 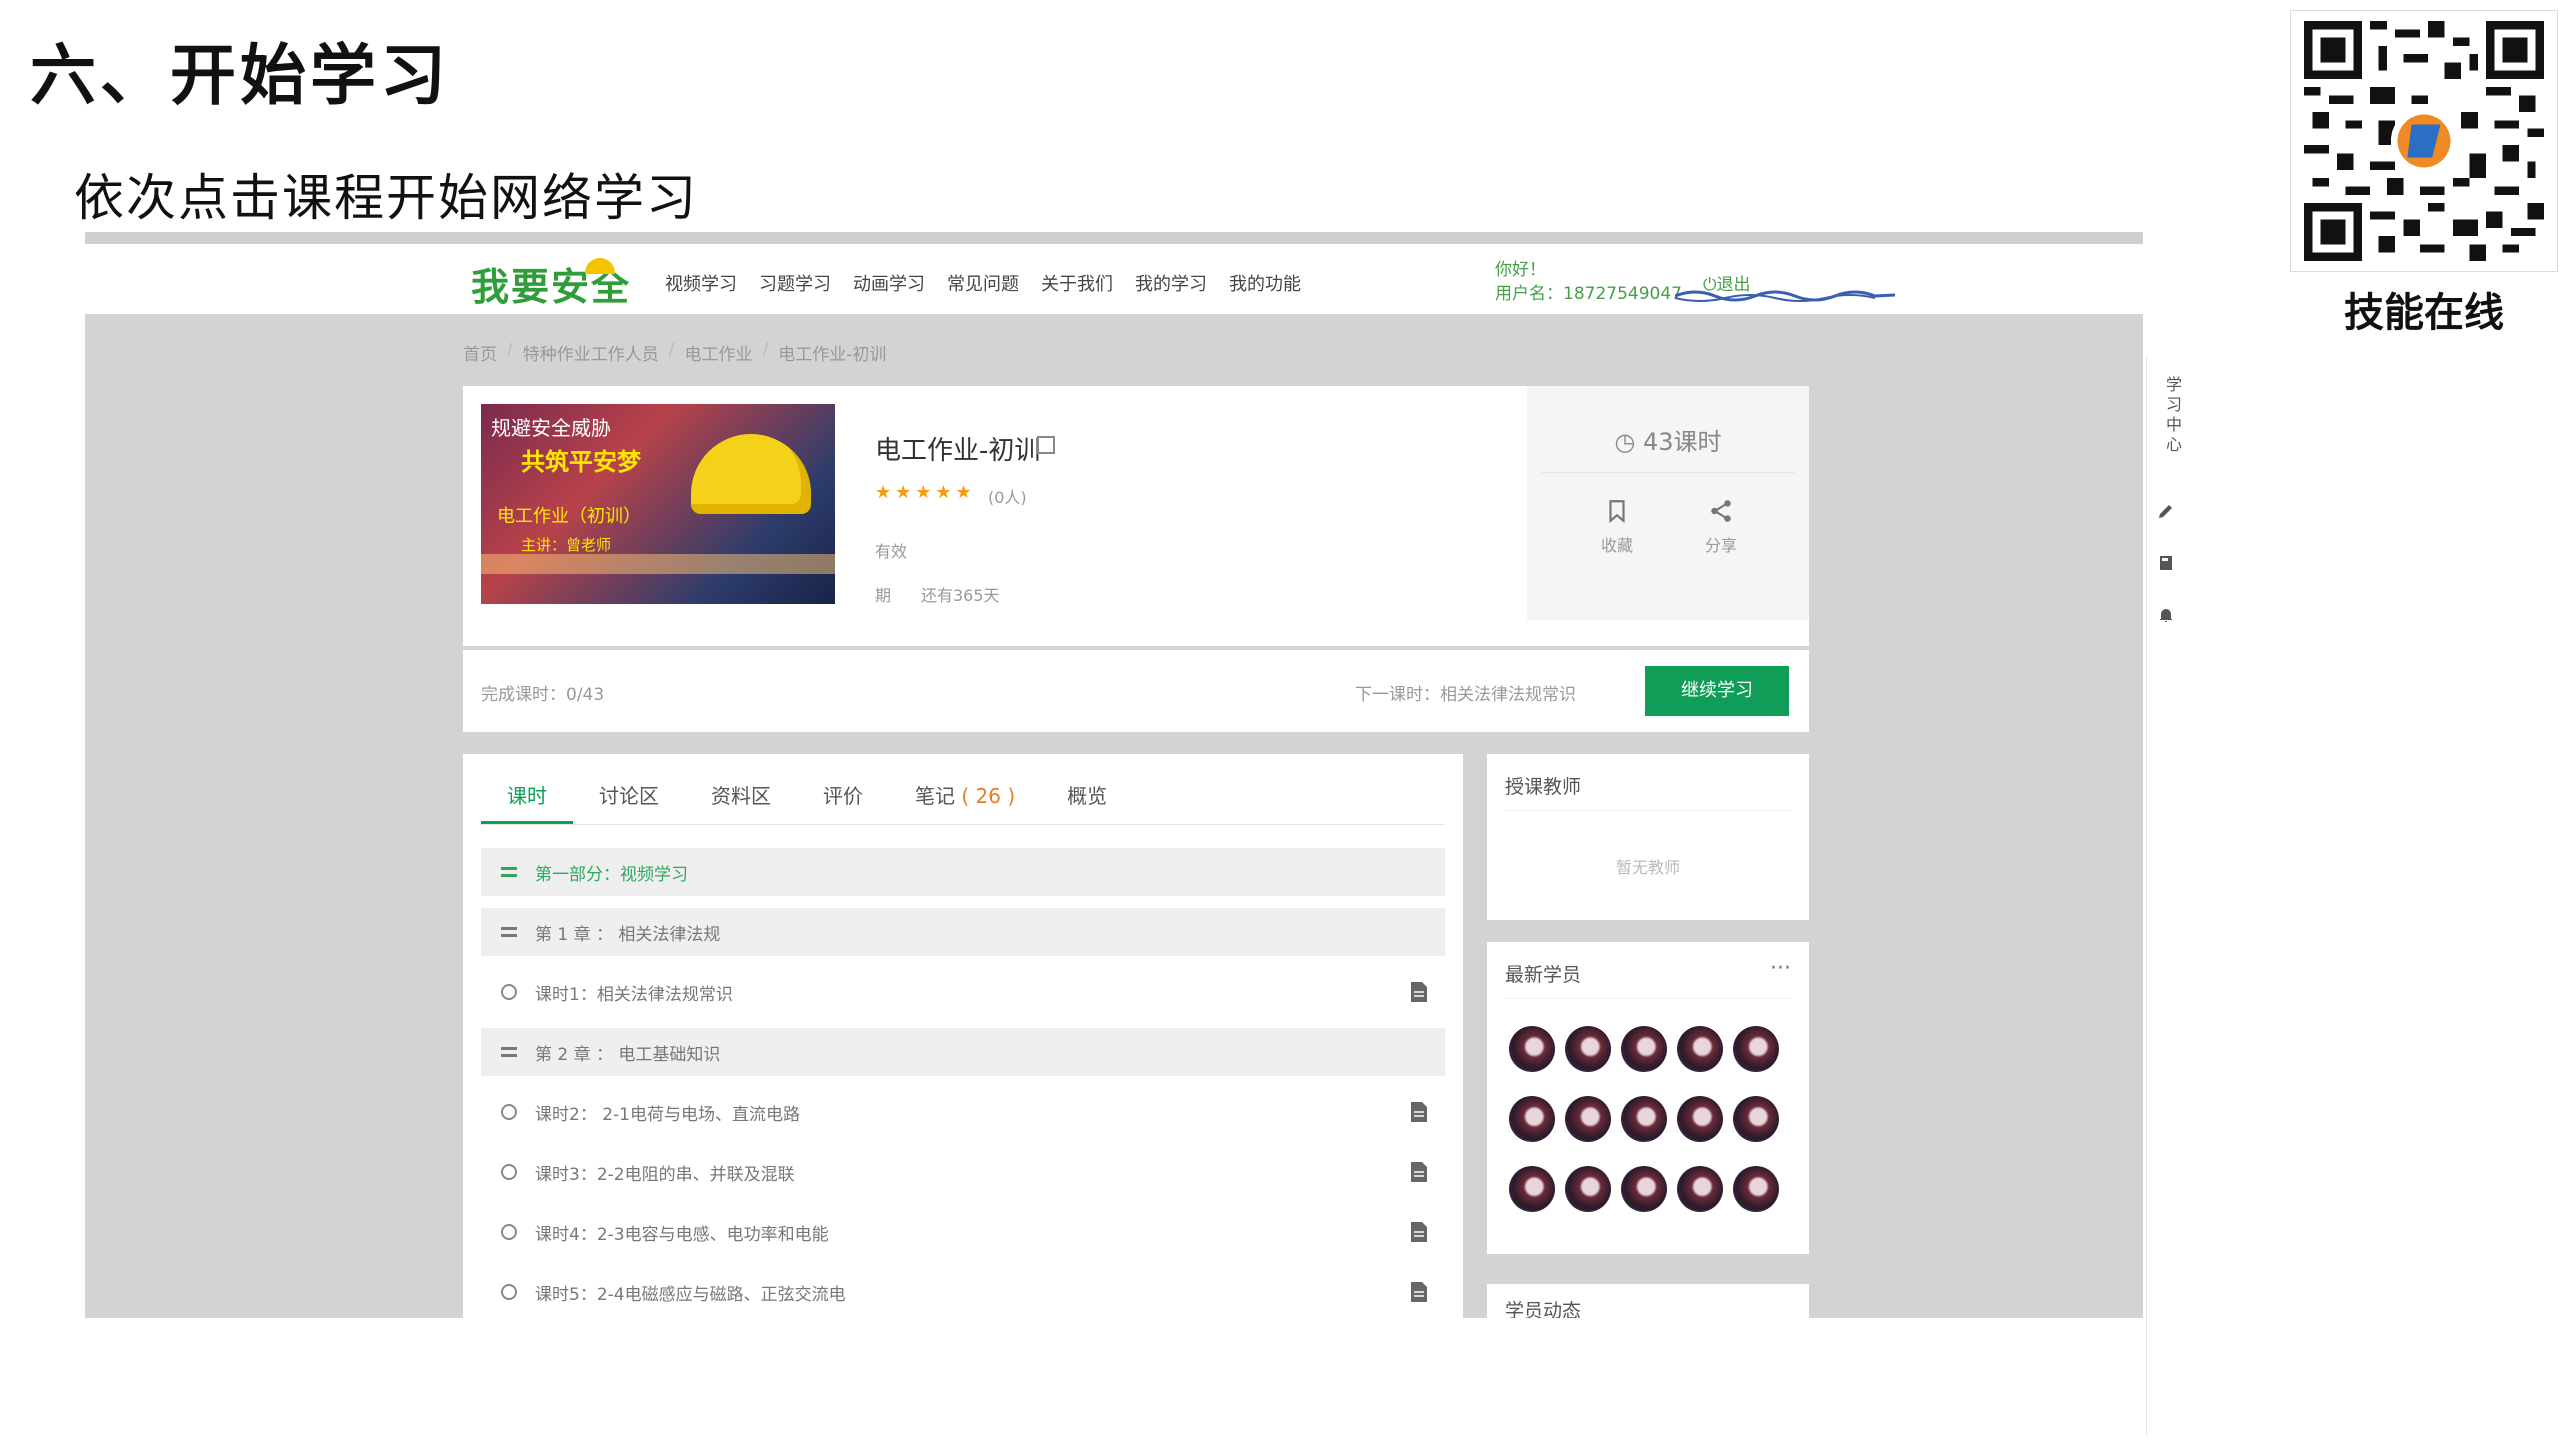 What do you see at coordinates (569, 516) in the screenshot?
I see `cover-course-title: 电工作业（初训）` at bounding box center [569, 516].